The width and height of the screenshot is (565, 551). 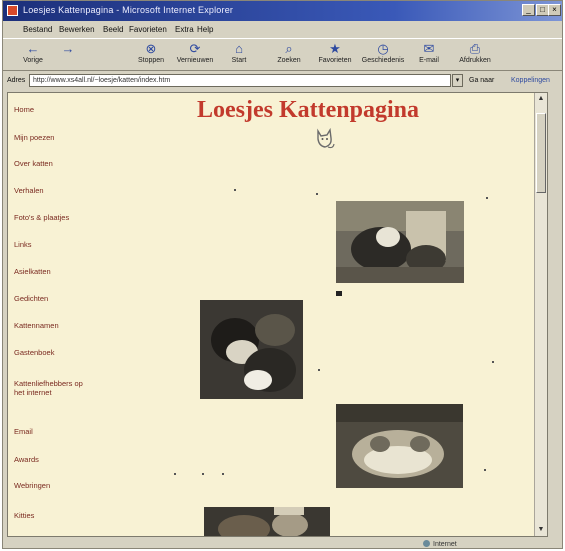 I want to click on history-label: Geschiedenis, so click(x=383, y=60).